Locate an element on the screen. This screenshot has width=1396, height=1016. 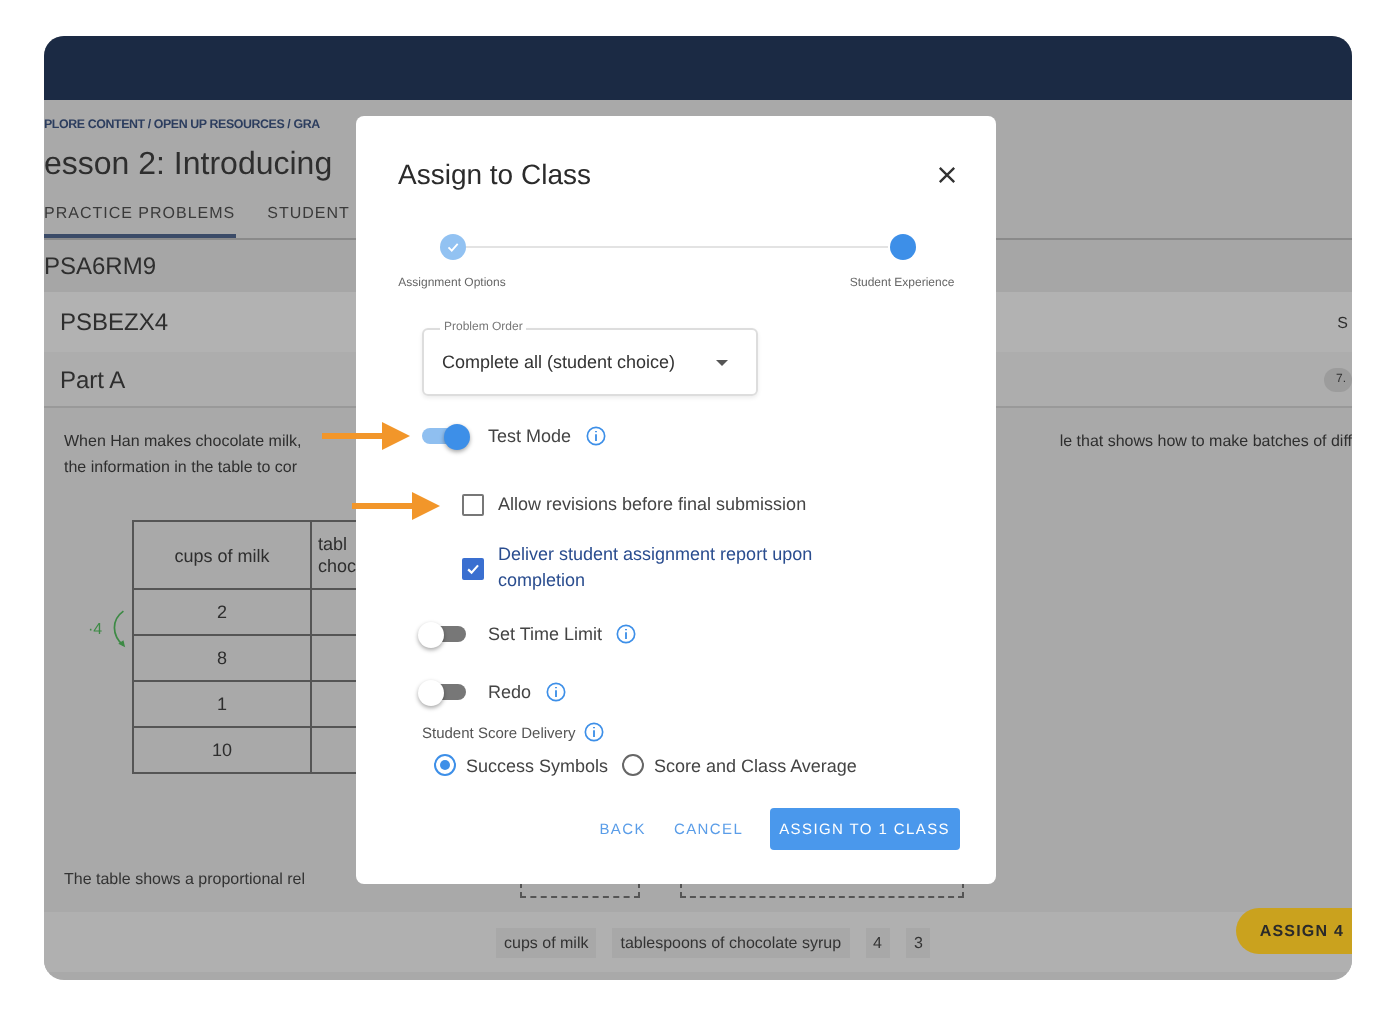
table-header: cups of milk is located at coordinates (222, 555).